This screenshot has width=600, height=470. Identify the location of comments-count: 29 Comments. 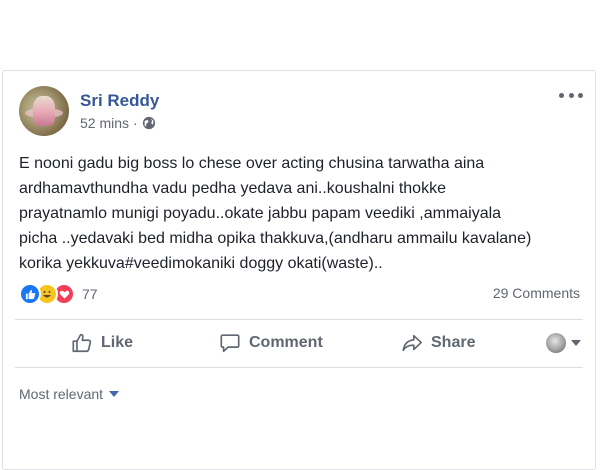
(536, 293).